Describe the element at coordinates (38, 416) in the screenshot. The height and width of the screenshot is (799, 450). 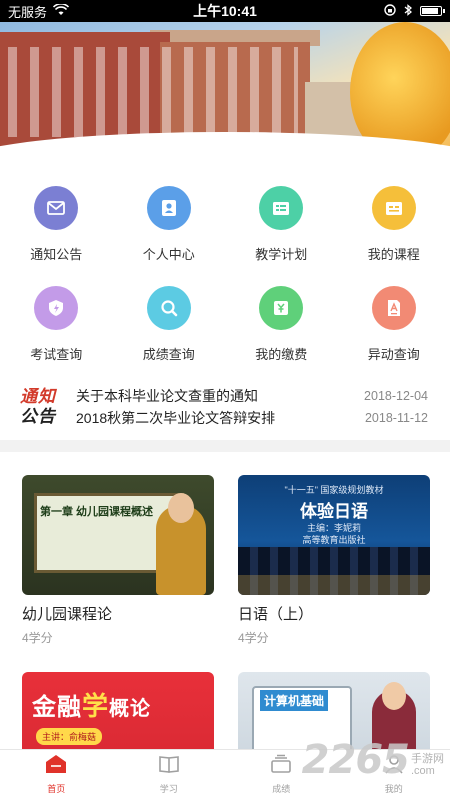
I see `notice-logo-line2: 公告` at that location.